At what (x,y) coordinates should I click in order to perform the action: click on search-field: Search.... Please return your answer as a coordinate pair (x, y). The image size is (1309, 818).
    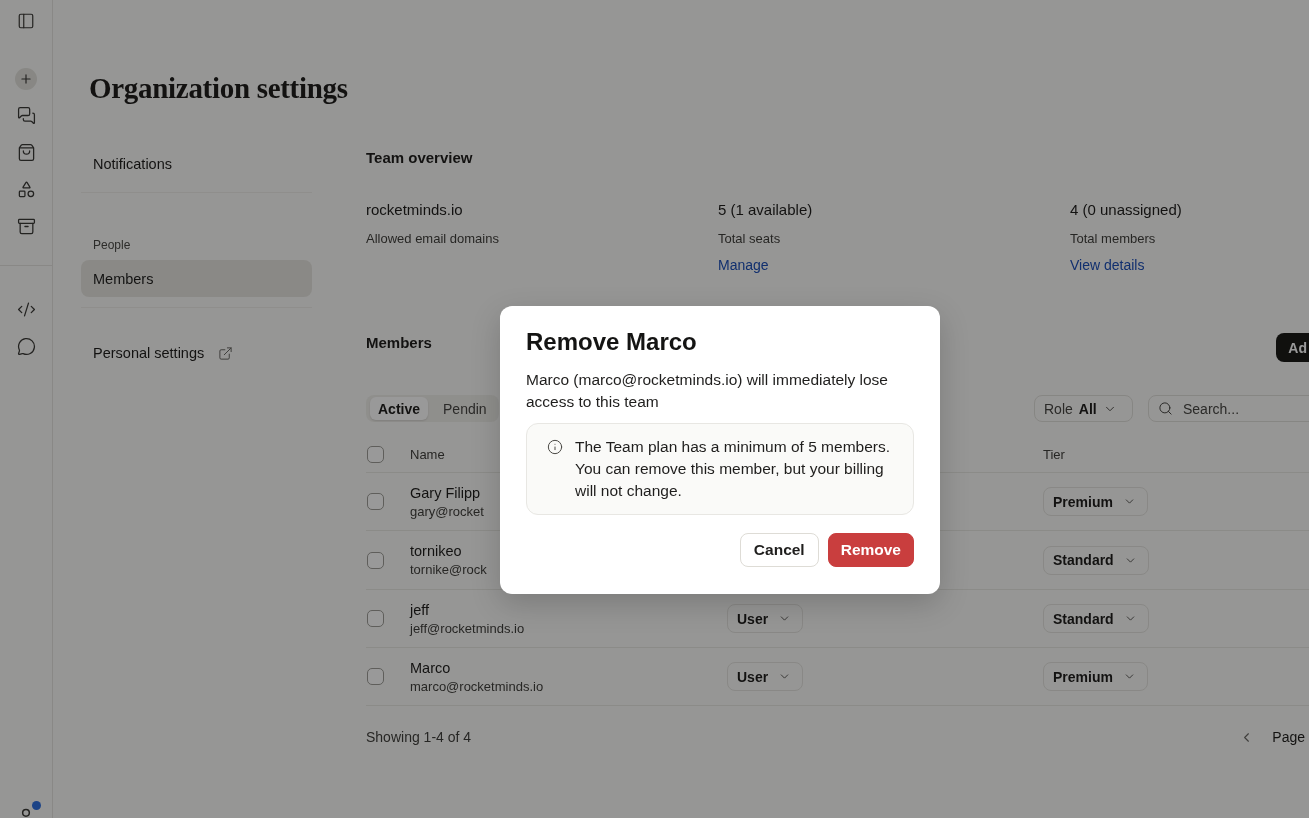
    Looking at the image, I should click on (1228, 408).